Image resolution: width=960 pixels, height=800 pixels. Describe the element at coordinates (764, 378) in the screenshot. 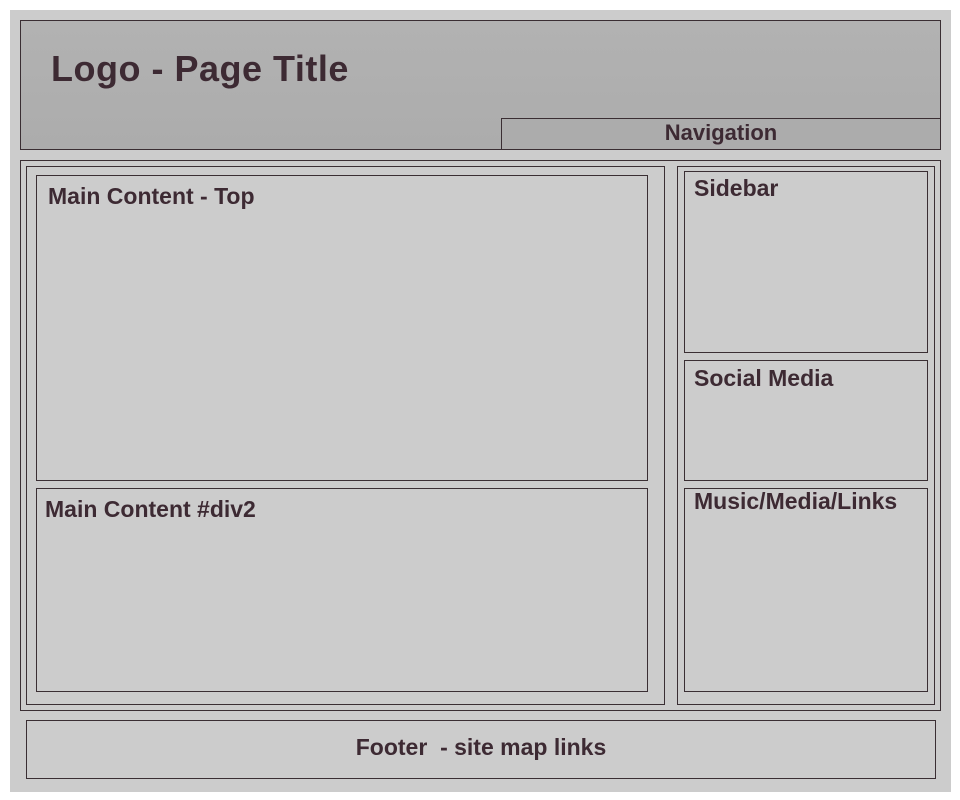

I see `social-media-label: Social Media` at that location.